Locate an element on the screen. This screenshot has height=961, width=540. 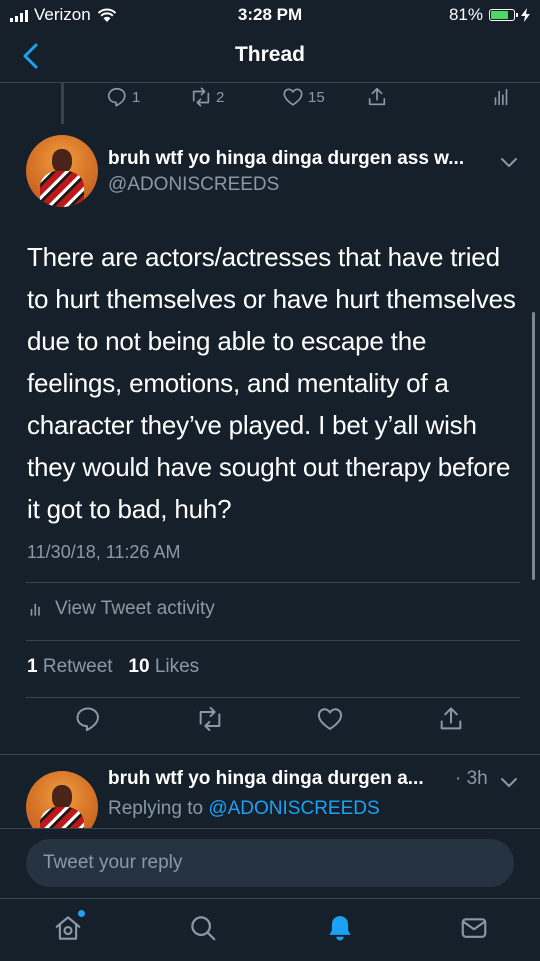
tab-home is located at coordinates (69, 926).